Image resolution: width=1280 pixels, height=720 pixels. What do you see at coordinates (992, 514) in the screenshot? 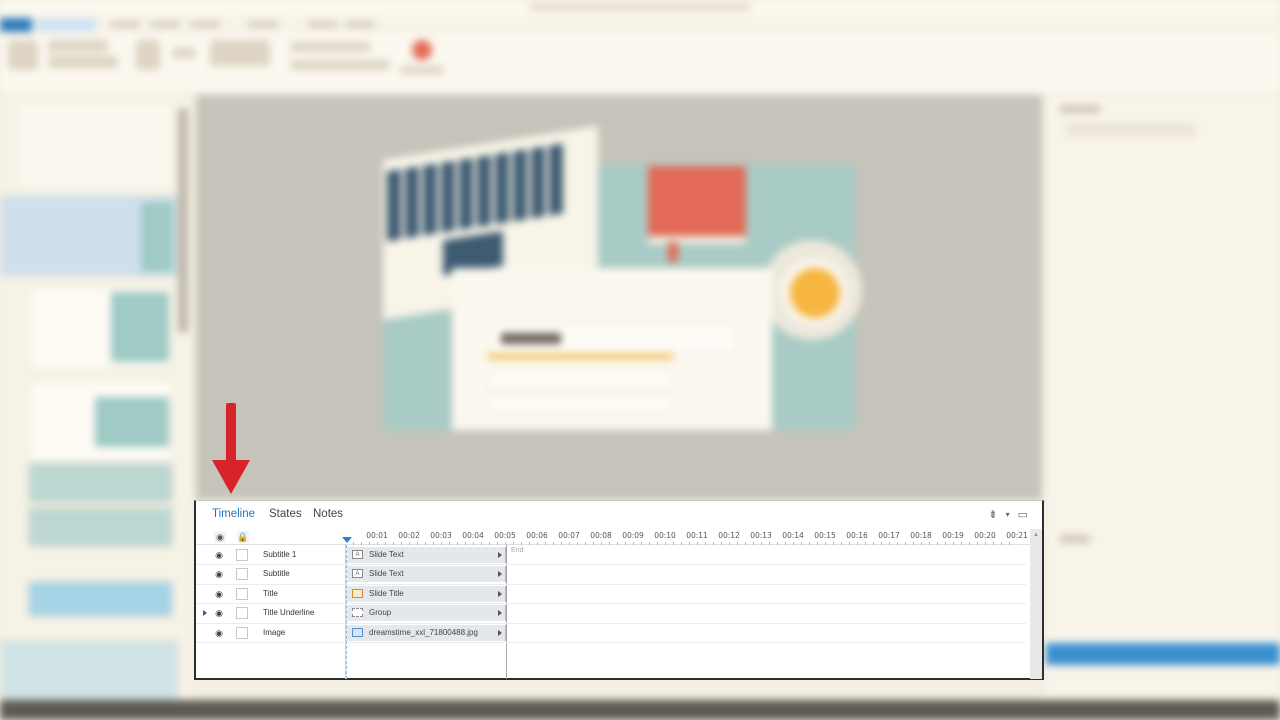
I see `fit-timeline-icon: ⇟` at bounding box center [992, 514].